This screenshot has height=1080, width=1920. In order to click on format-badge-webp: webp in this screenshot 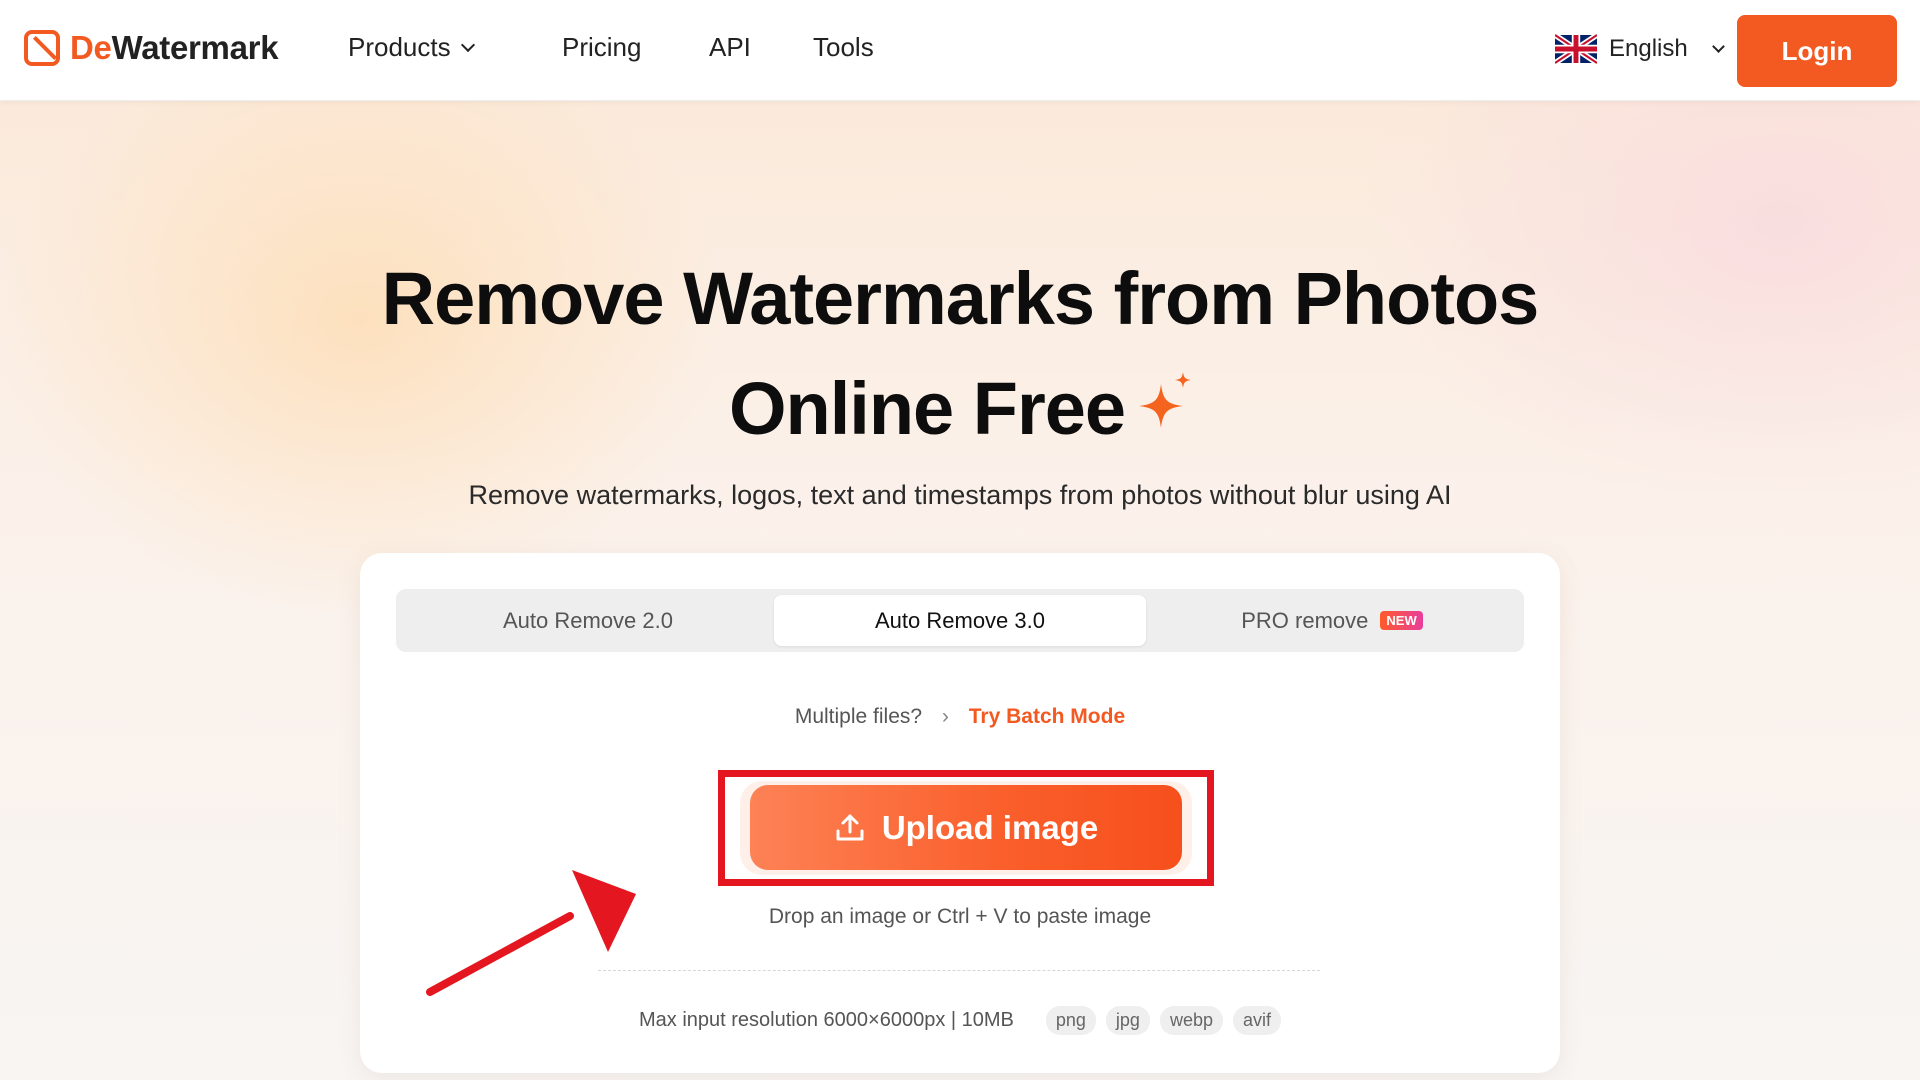, I will do `click(1191, 1020)`.